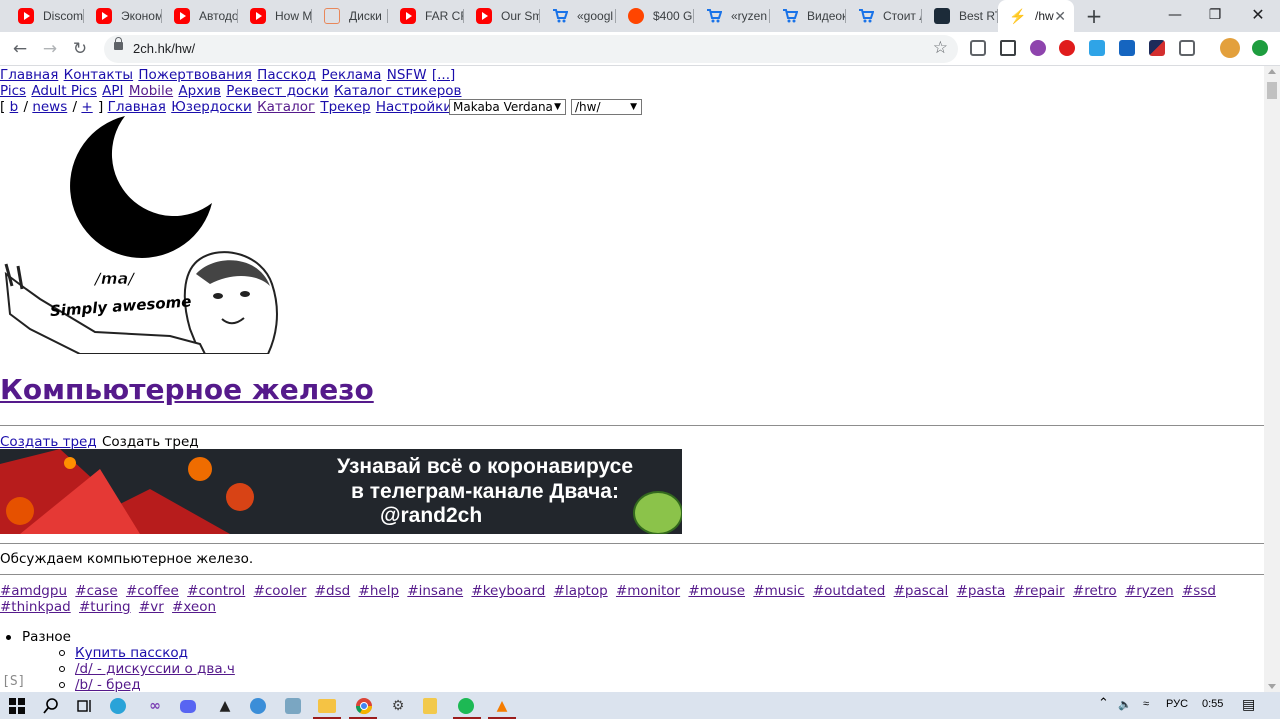 The image size is (1280, 719). What do you see at coordinates (1175, 16) in the screenshot?
I see `minimize-button: —` at bounding box center [1175, 16].